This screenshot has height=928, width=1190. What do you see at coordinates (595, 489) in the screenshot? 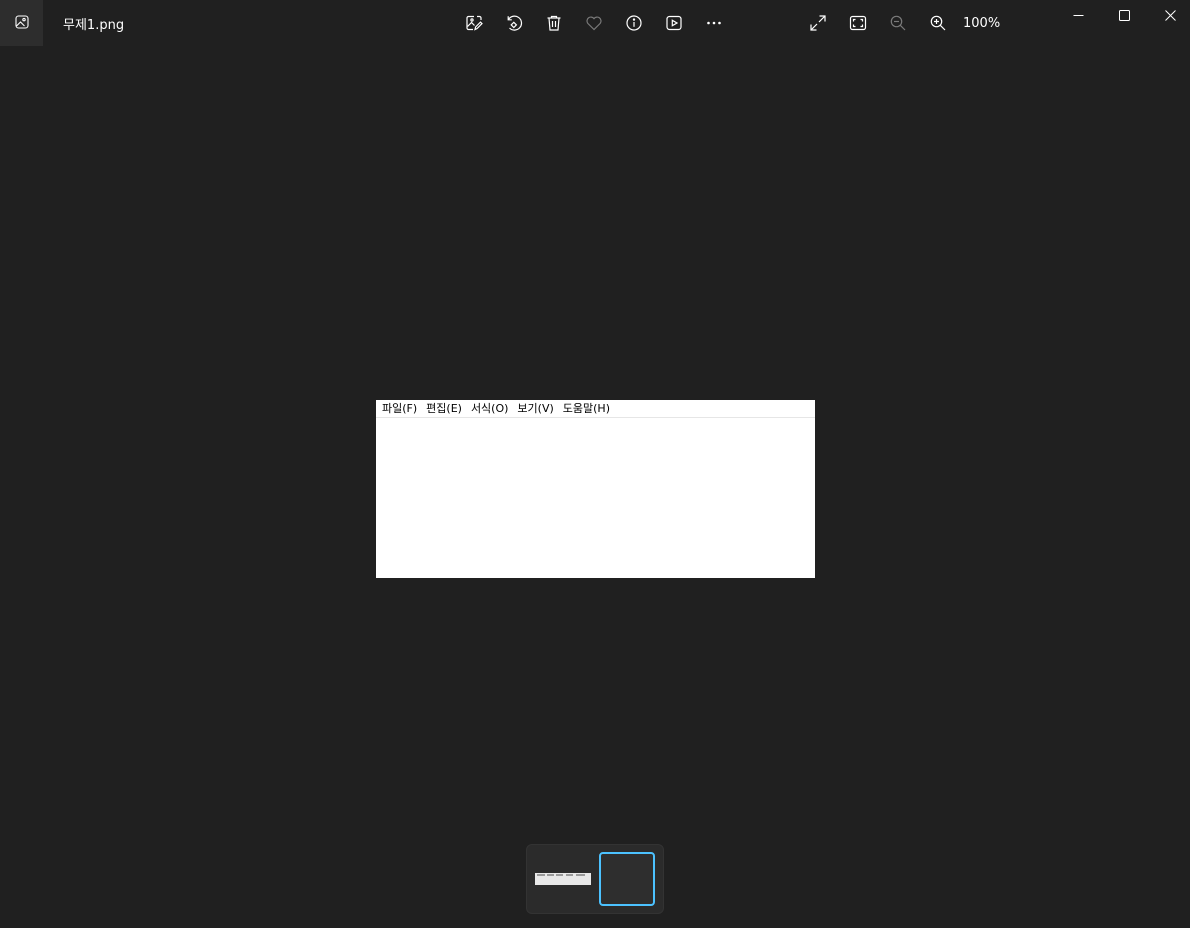
I see `displayed-image: 파일(F) 편집(E) 서식(O) 보기(V) 도움말(H)` at bounding box center [595, 489].